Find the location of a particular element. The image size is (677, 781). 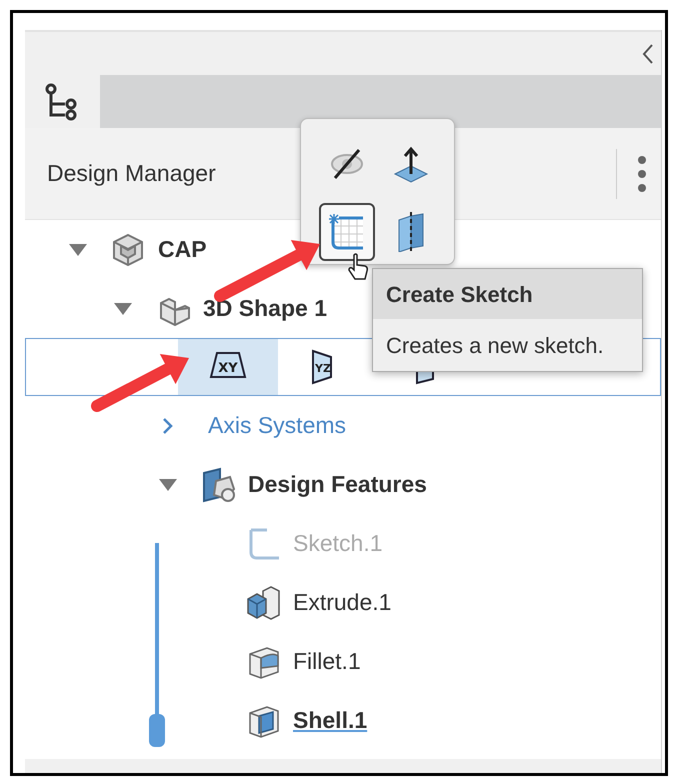

extrude-icon is located at coordinates (263, 602).